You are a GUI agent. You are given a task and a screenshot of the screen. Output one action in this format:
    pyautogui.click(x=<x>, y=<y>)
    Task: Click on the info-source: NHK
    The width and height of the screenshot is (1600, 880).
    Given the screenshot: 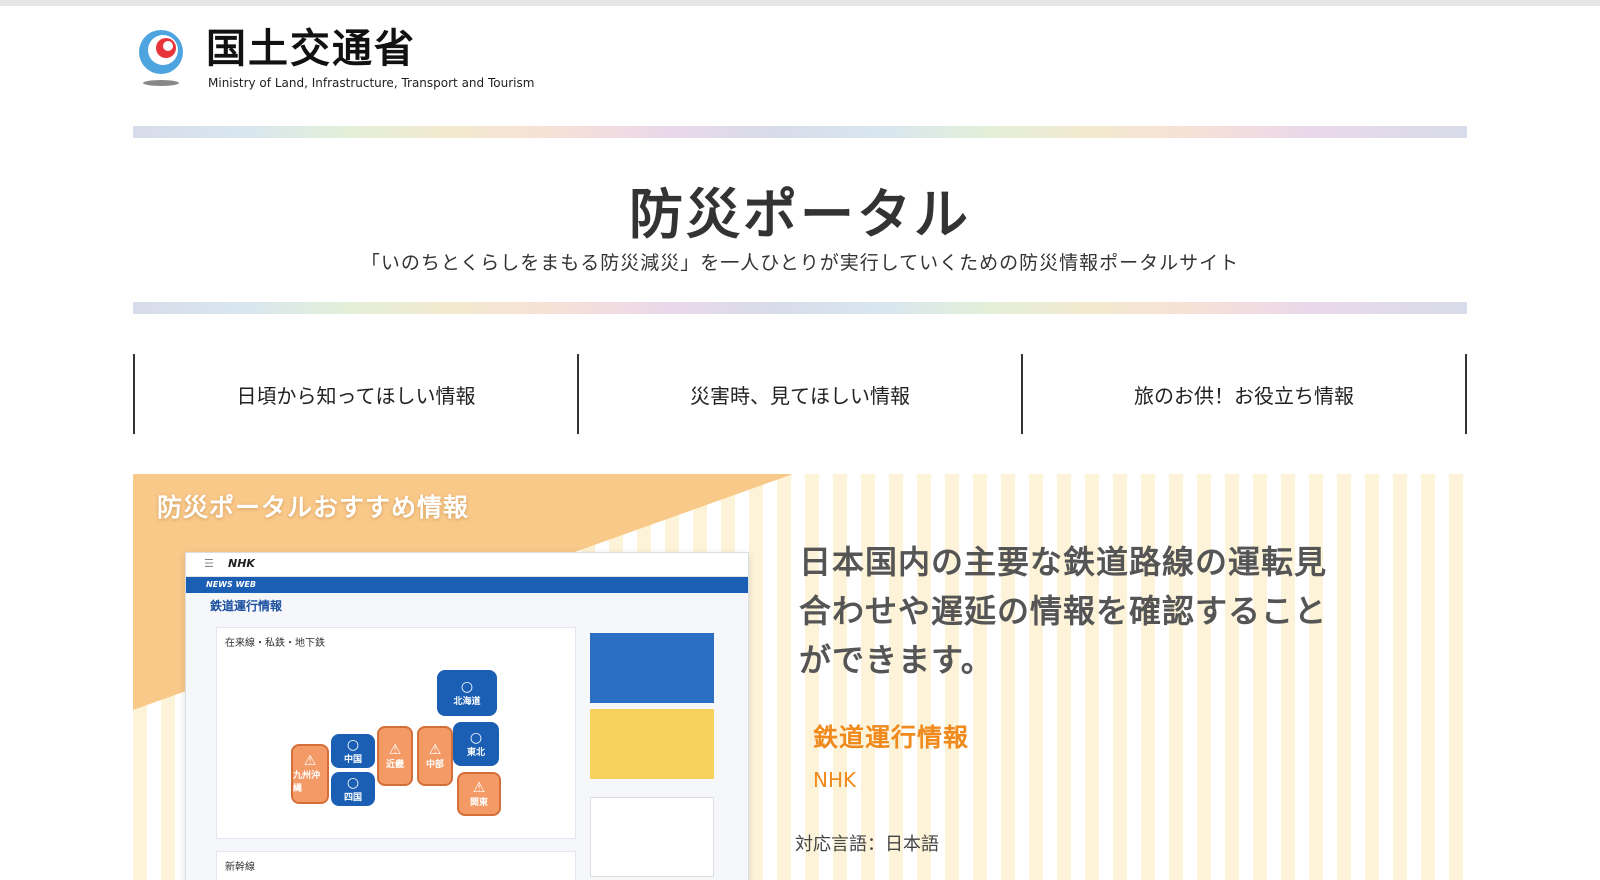 What is the action you would take?
    pyautogui.click(x=835, y=780)
    